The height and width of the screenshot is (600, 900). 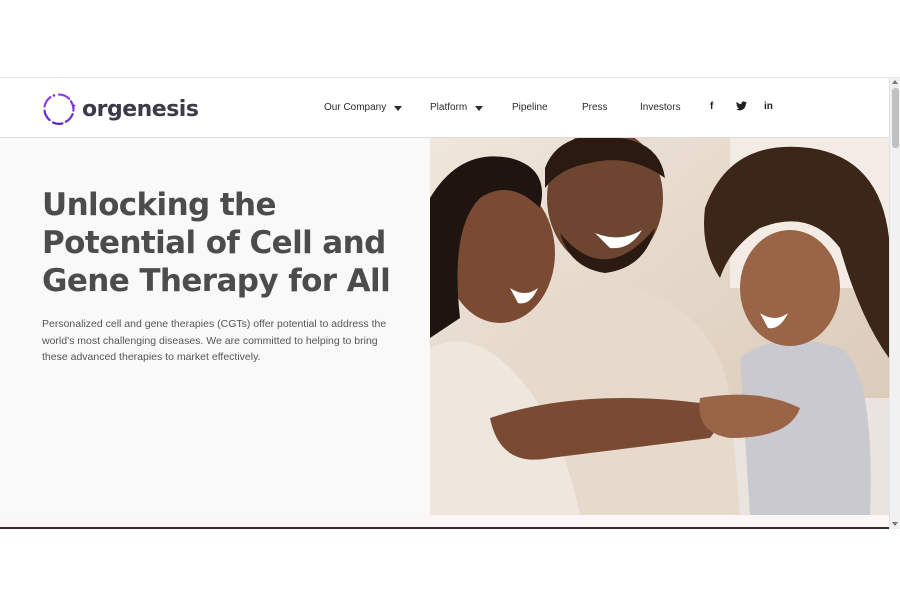 I want to click on section-divider, so click(x=444, y=522).